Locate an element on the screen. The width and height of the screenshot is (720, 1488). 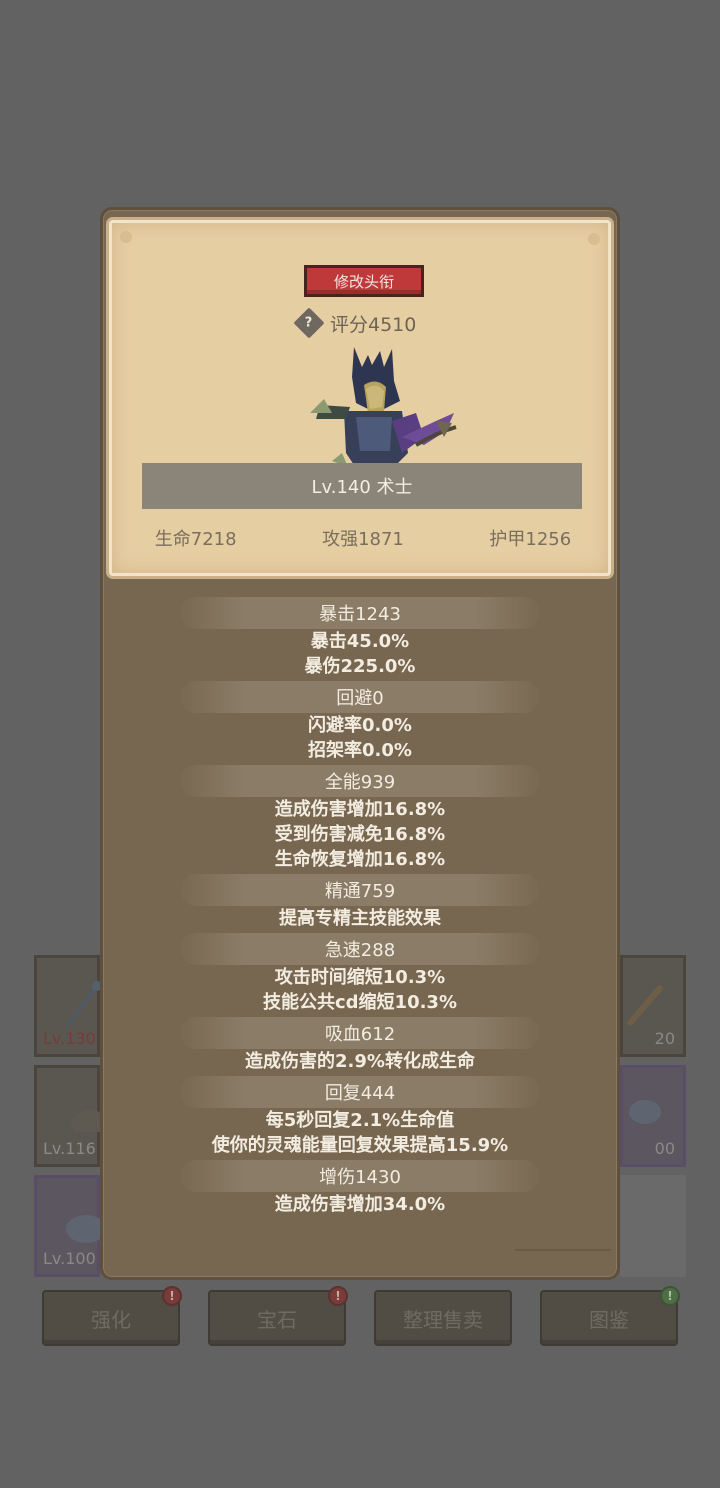
stat-detail-line: 技能公共cd缩短10.3% is located at coordinates (359, 1002).